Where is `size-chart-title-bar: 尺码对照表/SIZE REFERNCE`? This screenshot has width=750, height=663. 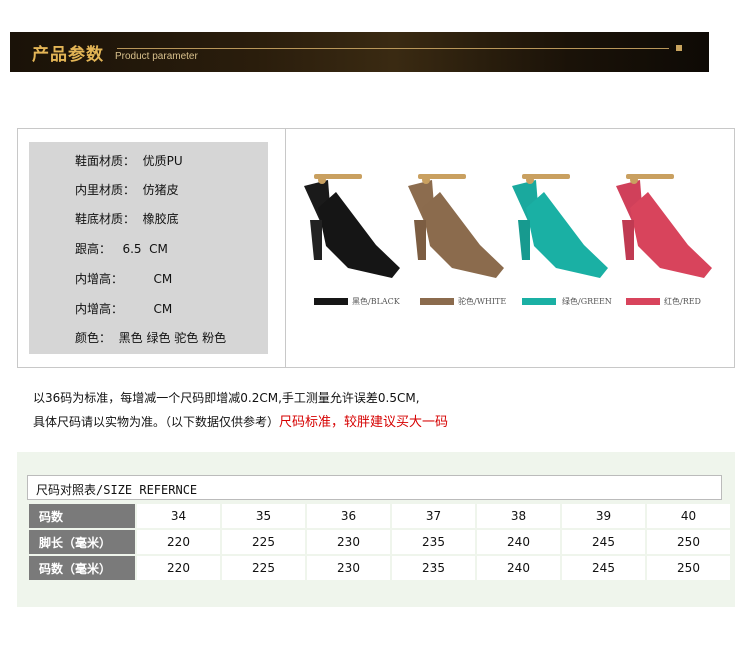
size-chart-title-bar: 尺码对照表/SIZE REFERNCE is located at coordinates (374, 487).